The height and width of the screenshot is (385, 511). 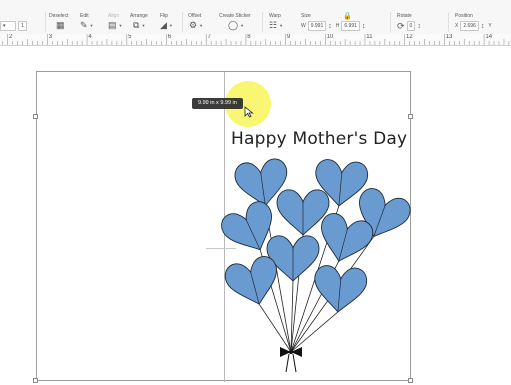 I want to click on lock-icon: 🔒, so click(x=347, y=16).